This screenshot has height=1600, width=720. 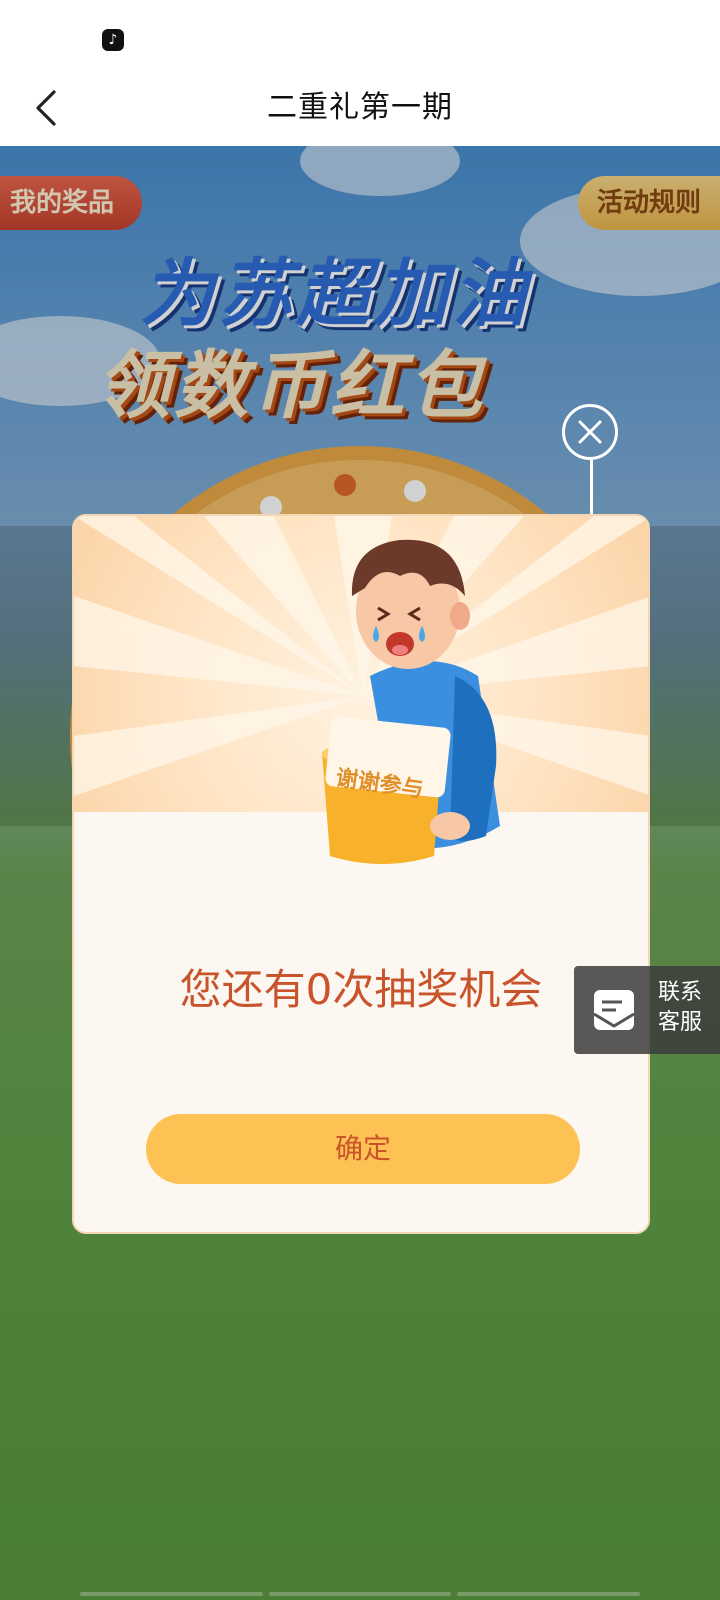 I want to click on nav-bar: 二重礼第一期, so click(x=360, y=108).